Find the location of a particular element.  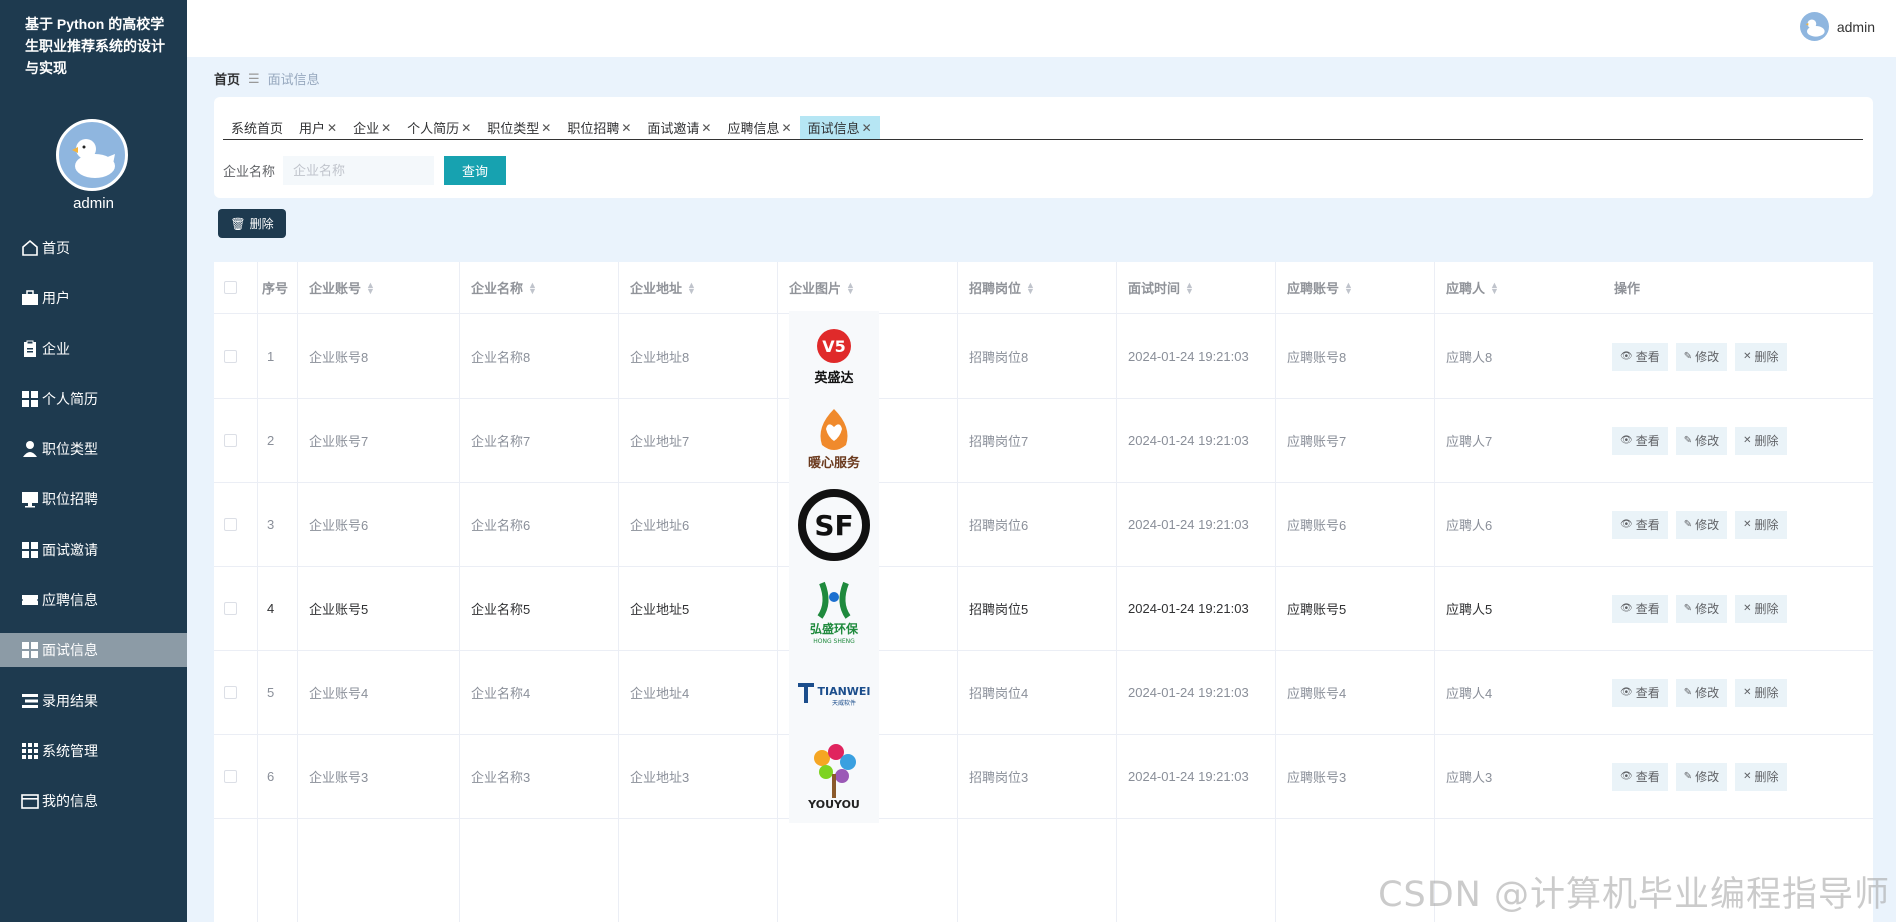

batch-delete-button: 🗑 删除 is located at coordinates (252, 223).